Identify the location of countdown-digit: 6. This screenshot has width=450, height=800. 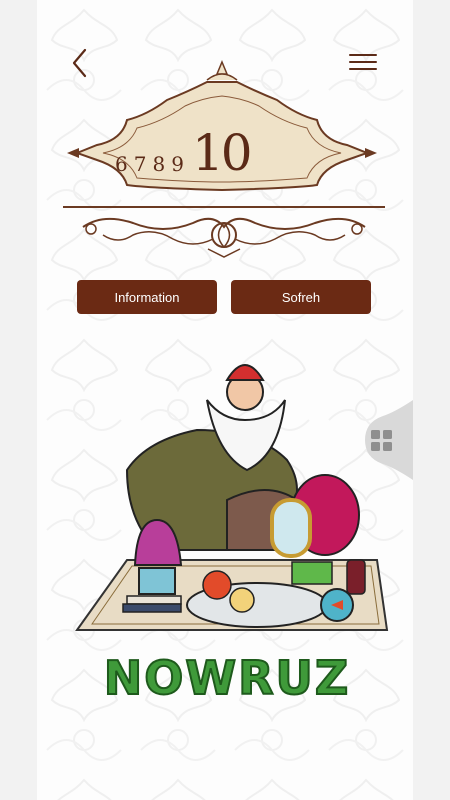
(121, 164).